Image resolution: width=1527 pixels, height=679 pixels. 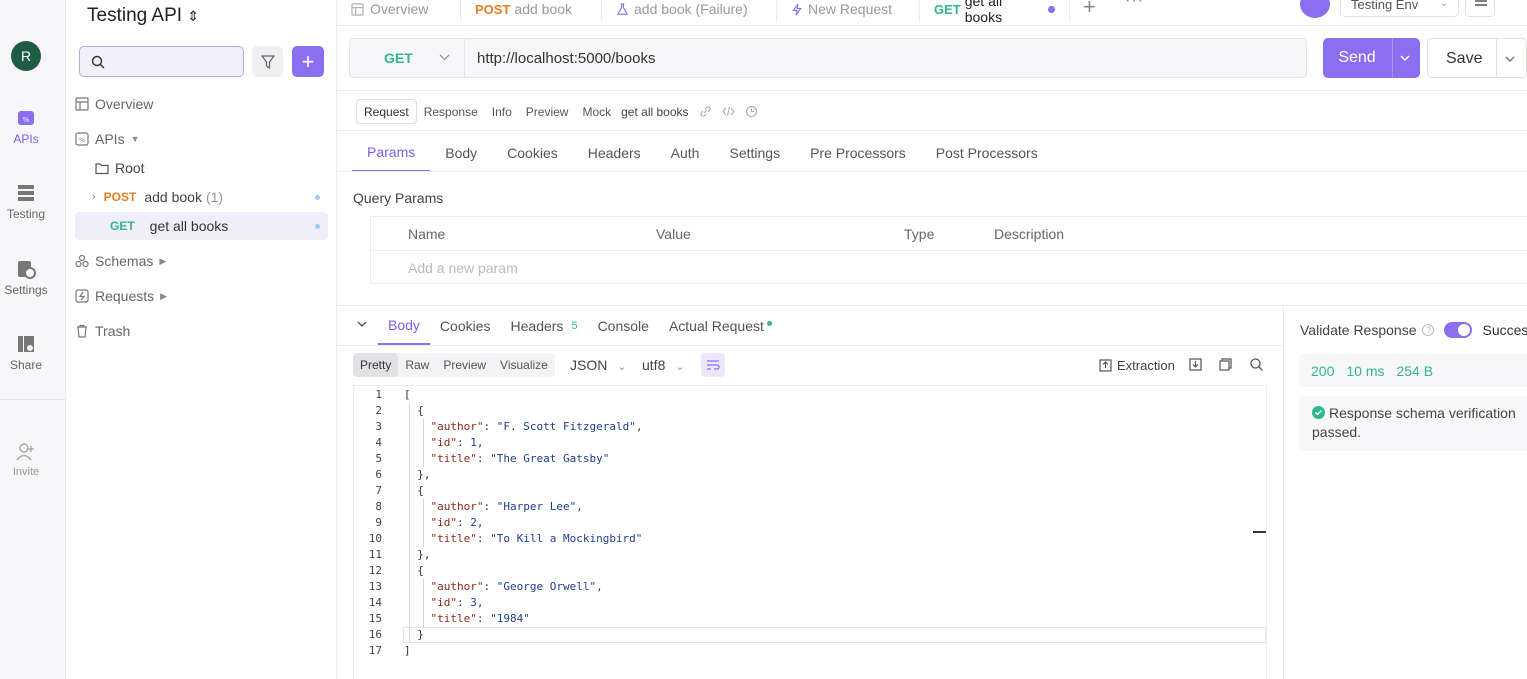 I want to click on env-sync-icon, so click(x=1315, y=9).